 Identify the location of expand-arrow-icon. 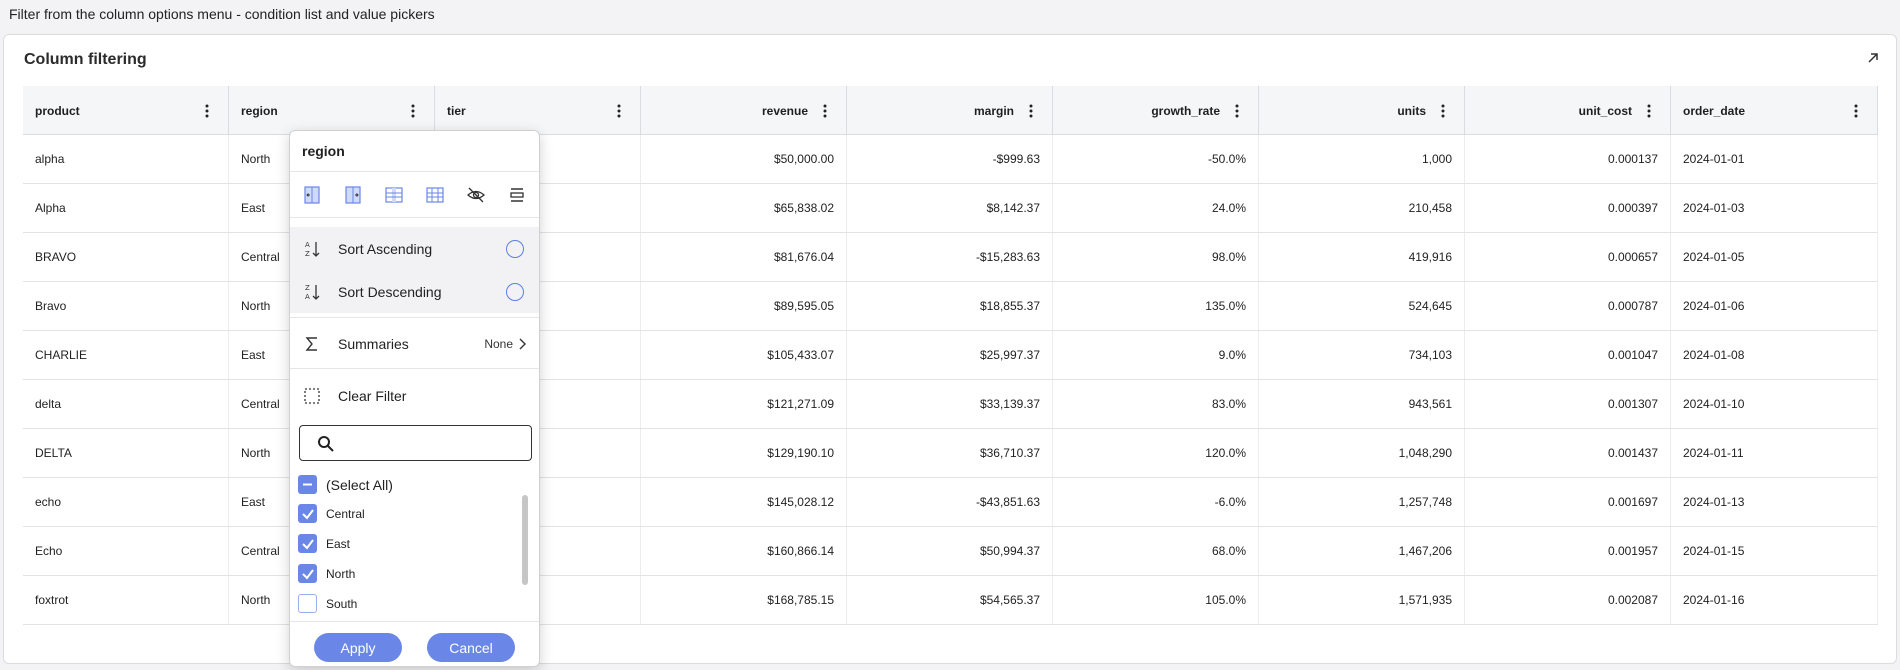
(1873, 58).